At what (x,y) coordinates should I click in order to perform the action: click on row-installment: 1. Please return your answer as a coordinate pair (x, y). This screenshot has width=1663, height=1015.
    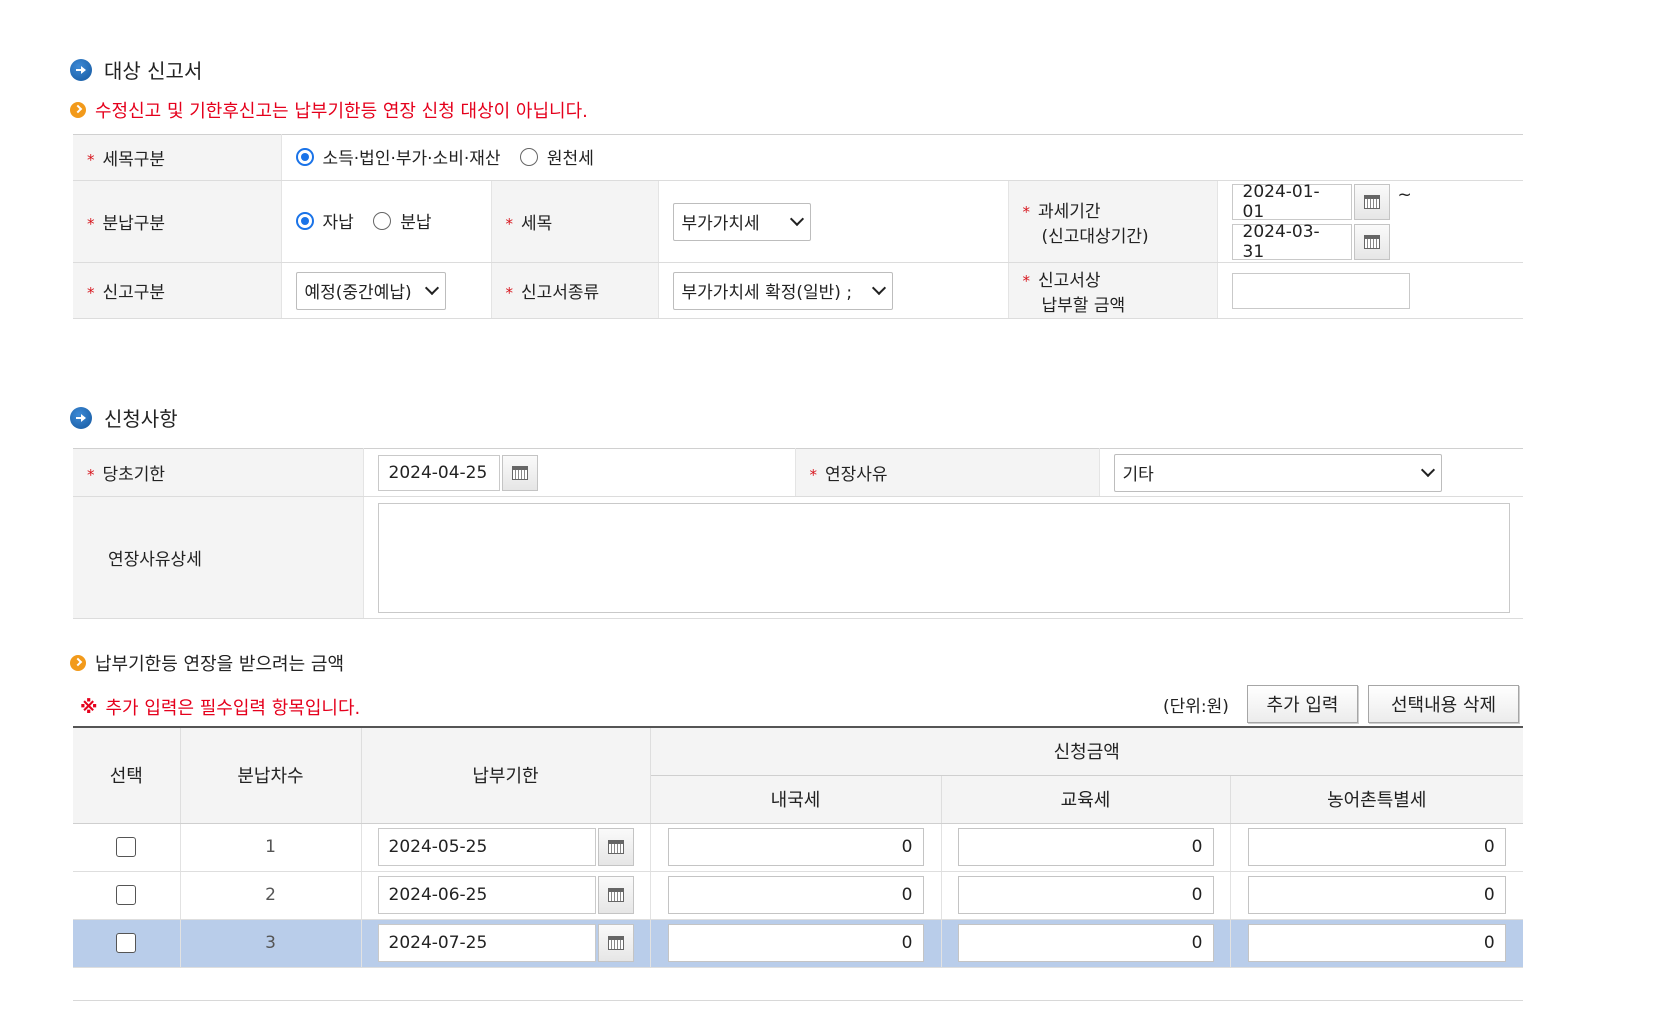
    Looking at the image, I should click on (271, 847).